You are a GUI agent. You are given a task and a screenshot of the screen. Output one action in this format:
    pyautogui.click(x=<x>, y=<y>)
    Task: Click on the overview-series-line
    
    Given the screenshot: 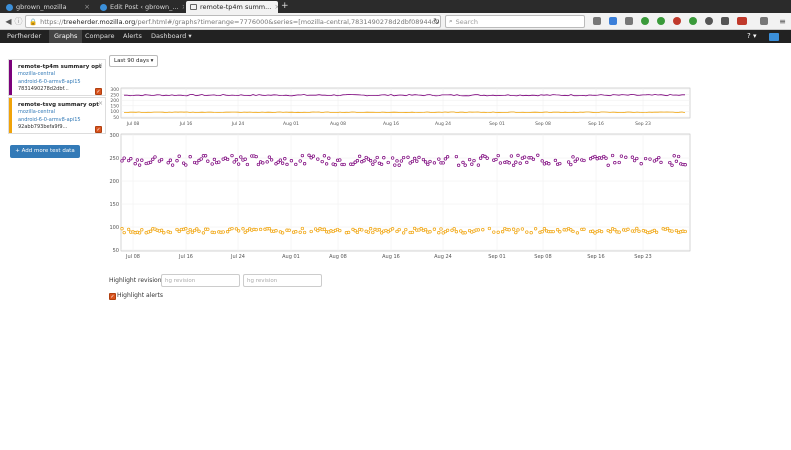 What is the action you would take?
    pyautogui.click(x=404, y=112)
    